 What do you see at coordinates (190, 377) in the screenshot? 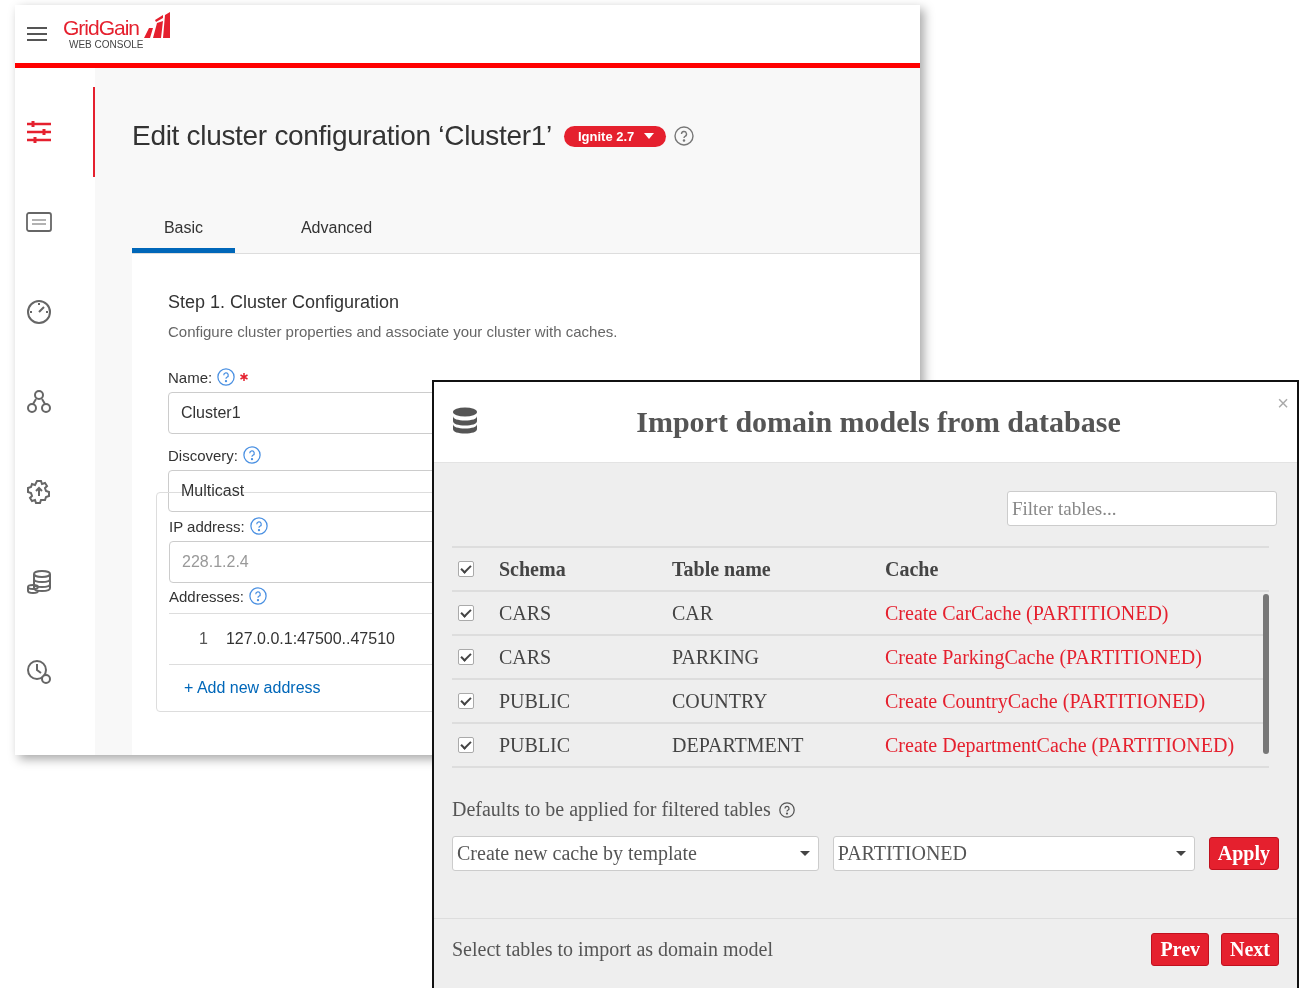
I see `field-label: Name:` at bounding box center [190, 377].